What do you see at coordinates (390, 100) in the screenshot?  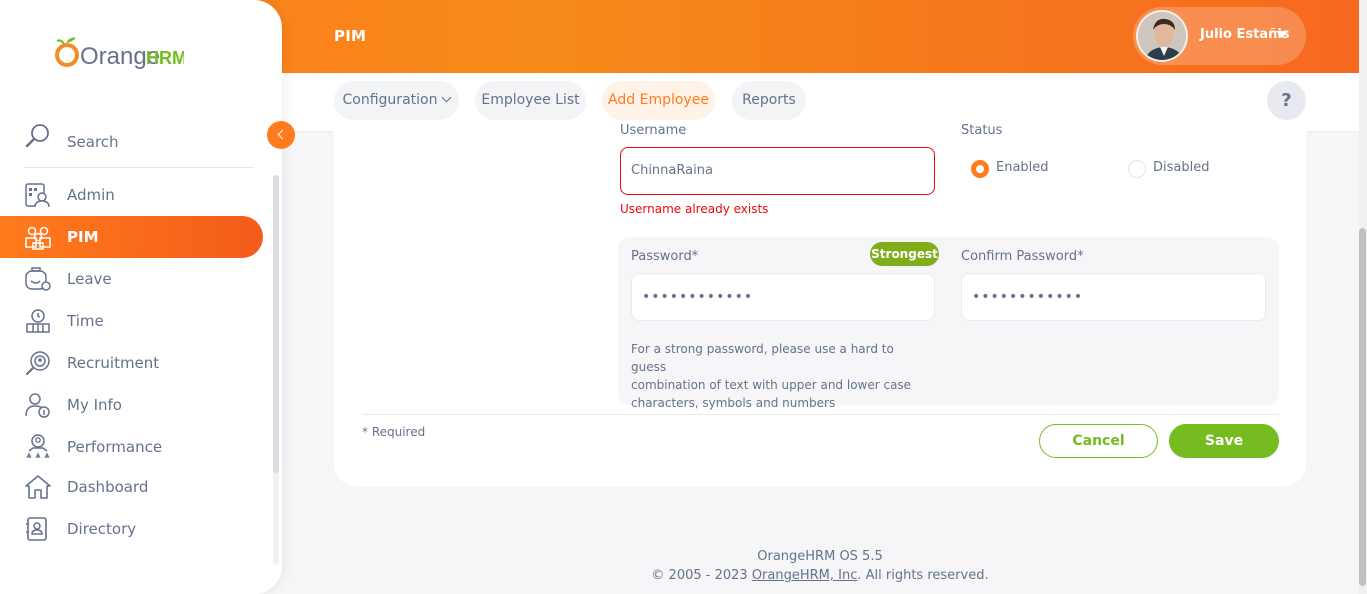 I see `tab-label: Configuration` at bounding box center [390, 100].